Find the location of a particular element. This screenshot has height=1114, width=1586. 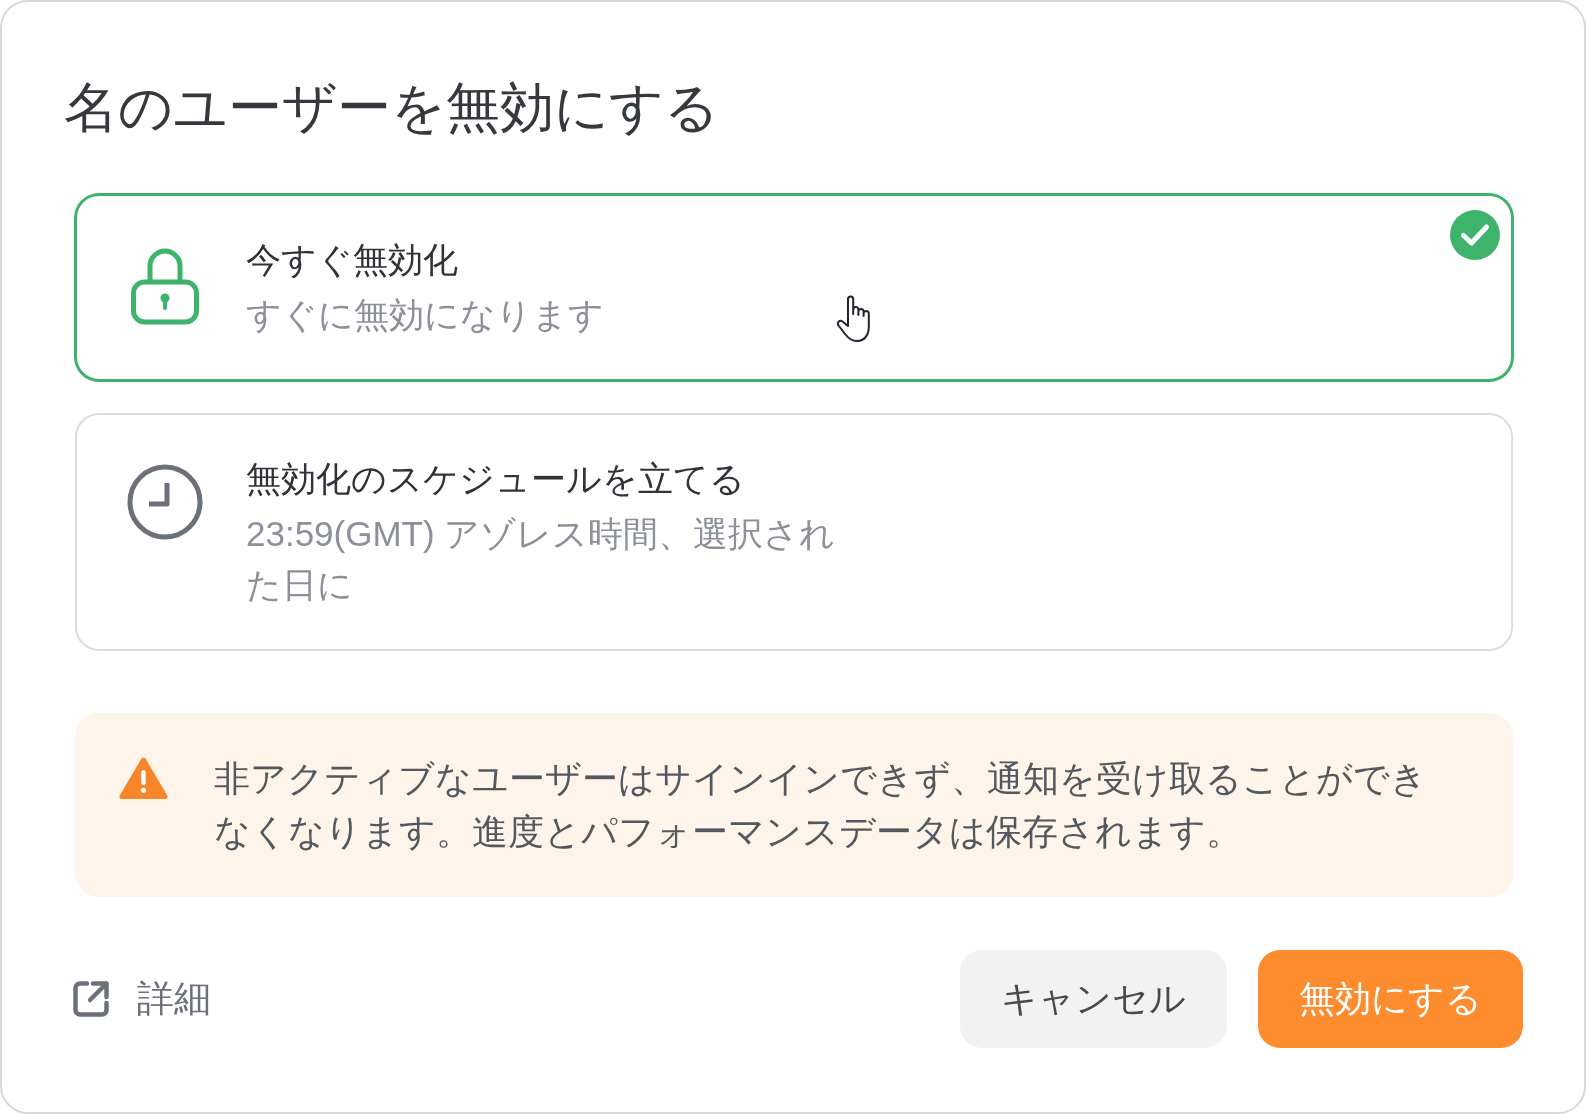

dialog-title: 名のユーザーを無効にする is located at coordinates (391, 107).